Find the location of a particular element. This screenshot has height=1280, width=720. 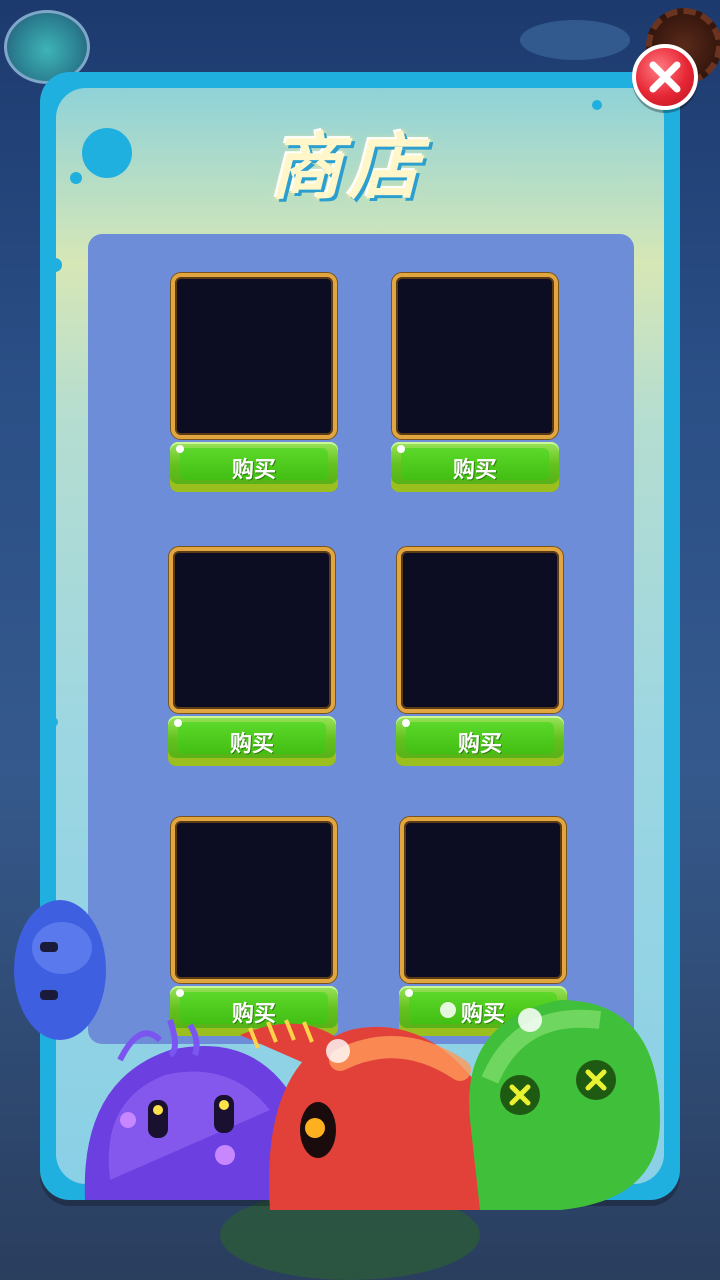

buy-button-4: 购买 is located at coordinates (480, 741).